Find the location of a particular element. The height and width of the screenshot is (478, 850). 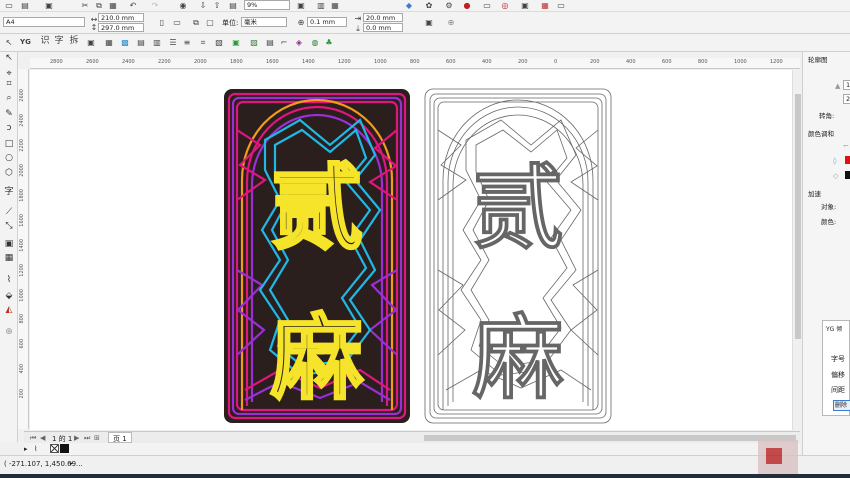

recognize-text-button: 识 is located at coordinates (45, 41).